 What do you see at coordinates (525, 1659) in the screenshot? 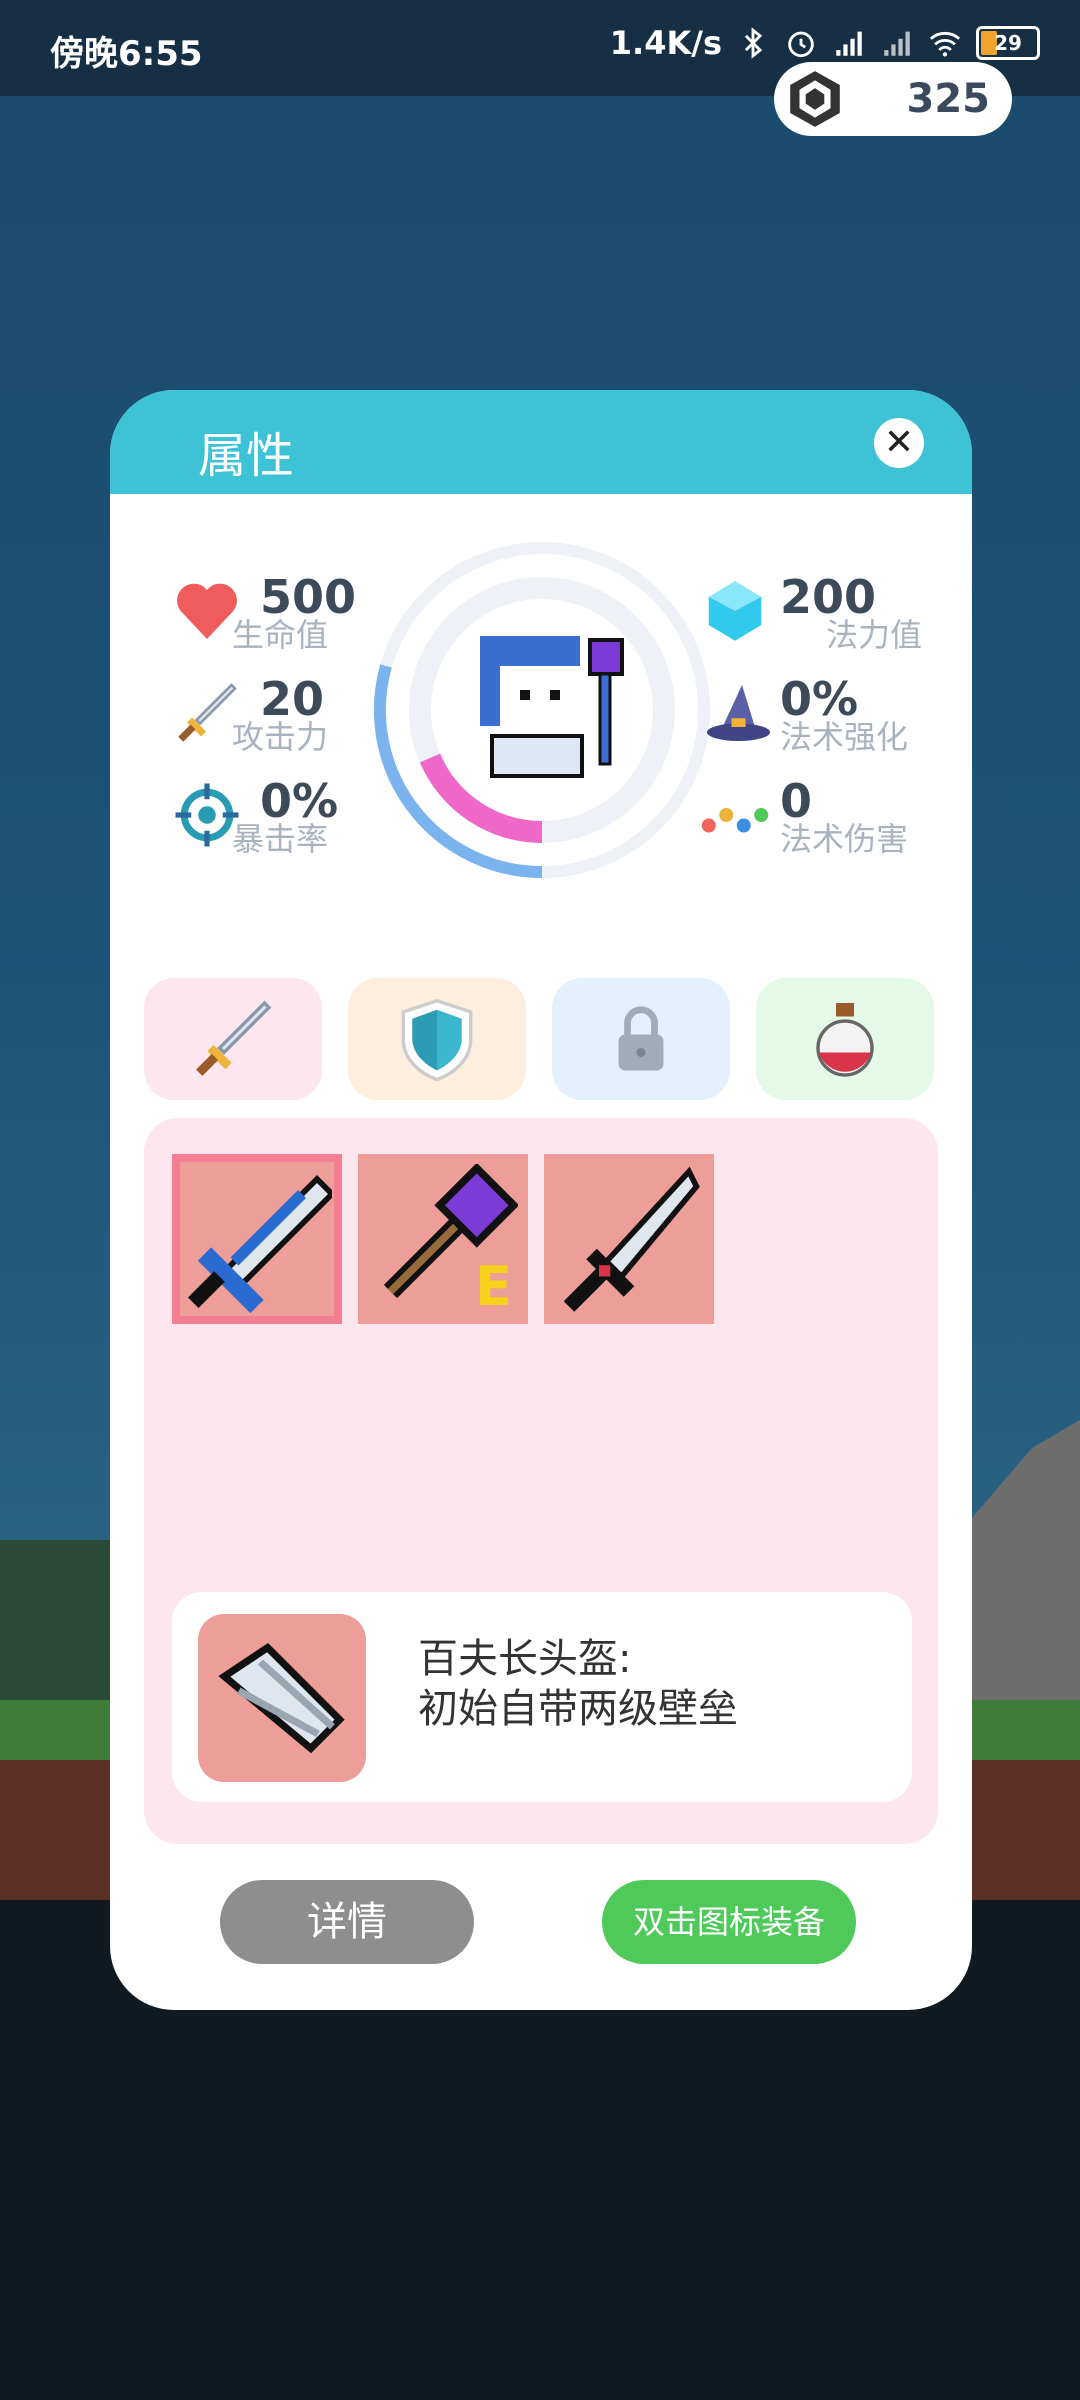
I see `item-name: 百夫长头盔:` at bounding box center [525, 1659].